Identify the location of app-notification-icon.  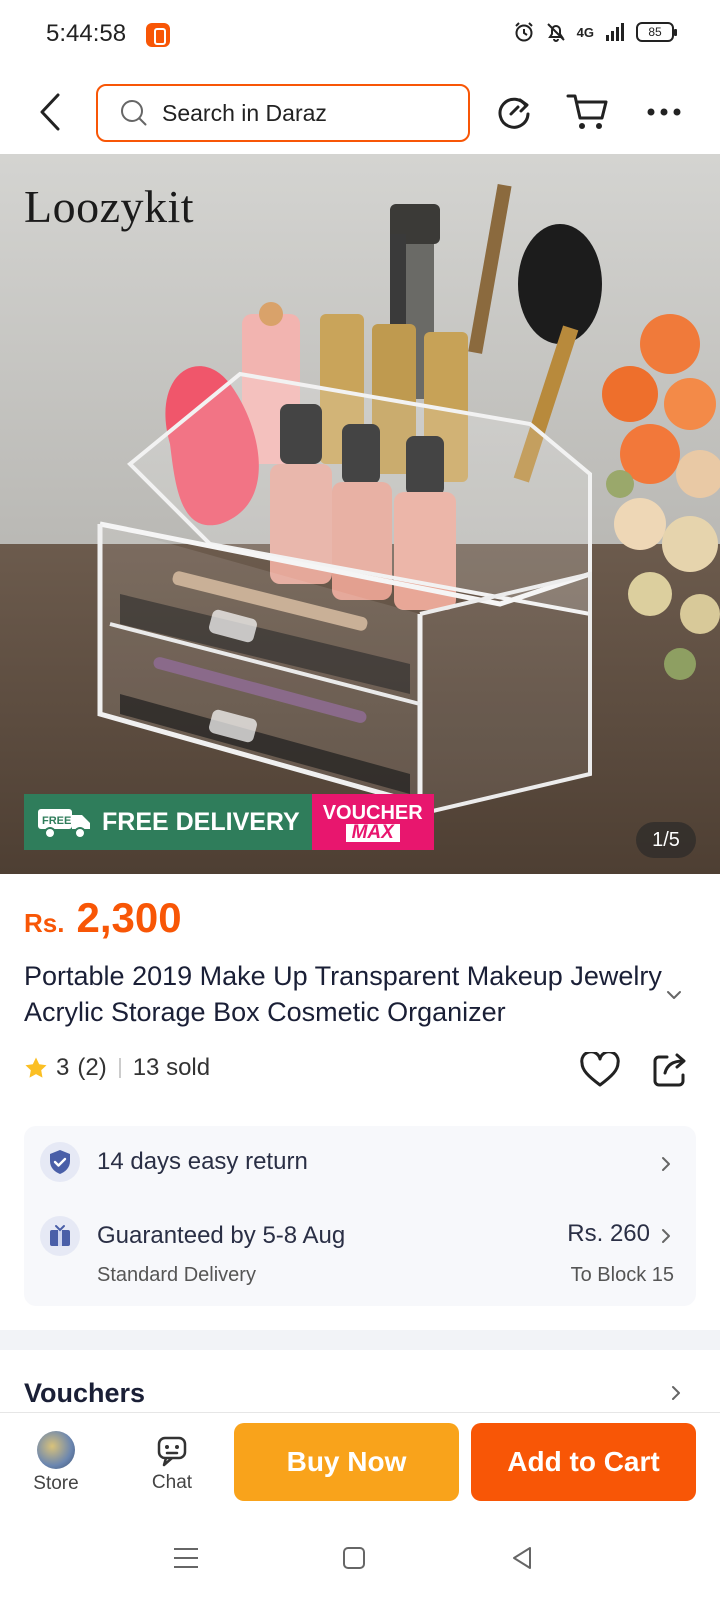
(158, 35).